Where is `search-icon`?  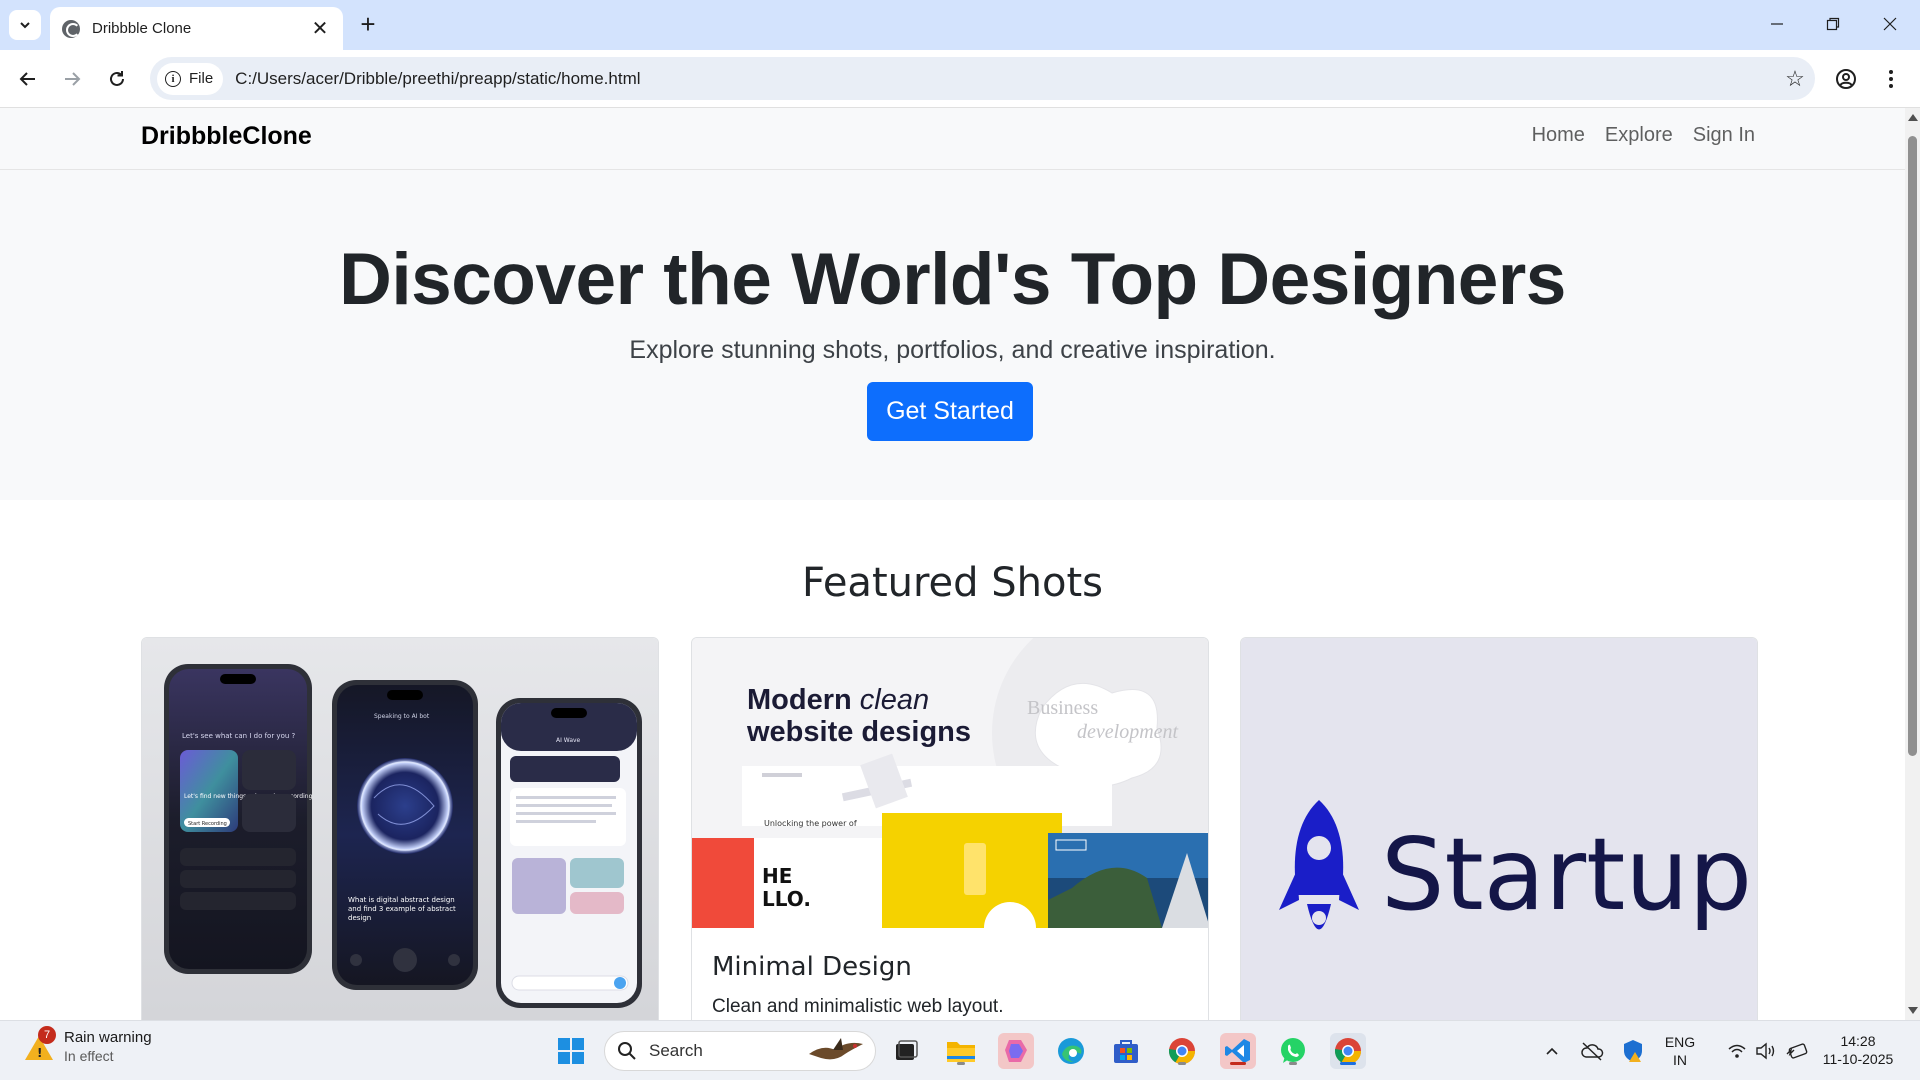 search-icon is located at coordinates (627, 1051).